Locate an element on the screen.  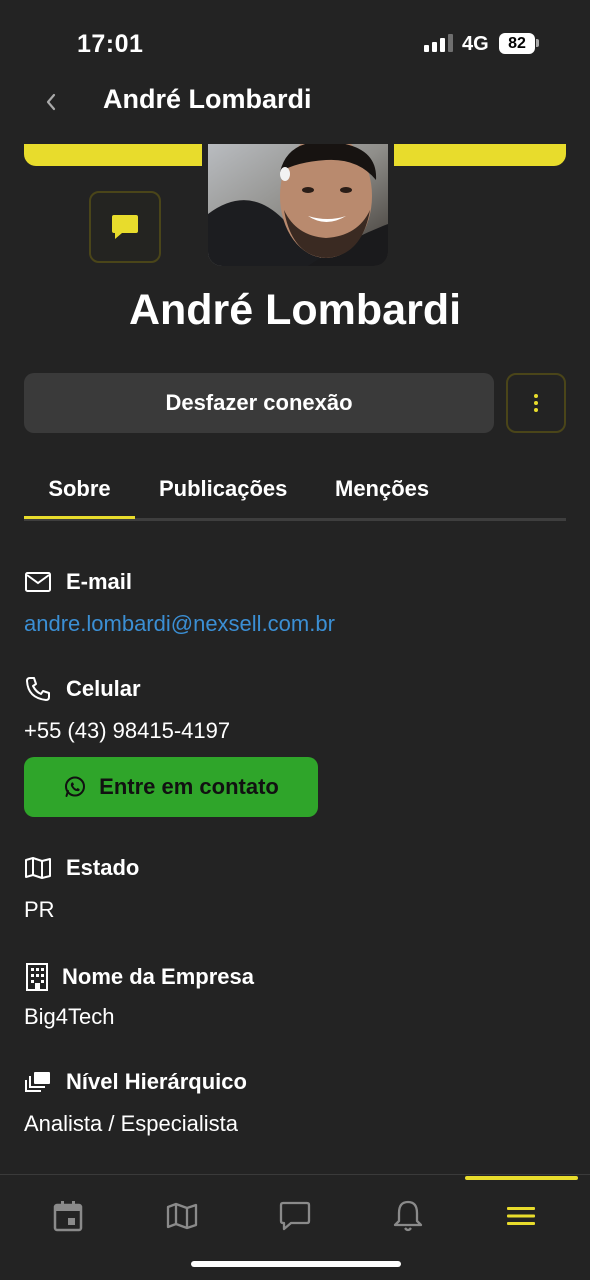
bell-icon is located at coordinates (408, 1216).